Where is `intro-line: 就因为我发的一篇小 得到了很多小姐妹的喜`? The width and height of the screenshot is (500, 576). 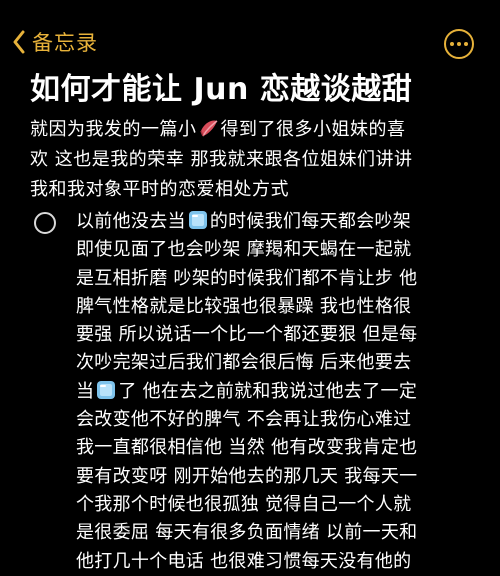 intro-line: 就因为我发的一篇小 得到了很多小姐妹的喜 is located at coordinates (255, 130).